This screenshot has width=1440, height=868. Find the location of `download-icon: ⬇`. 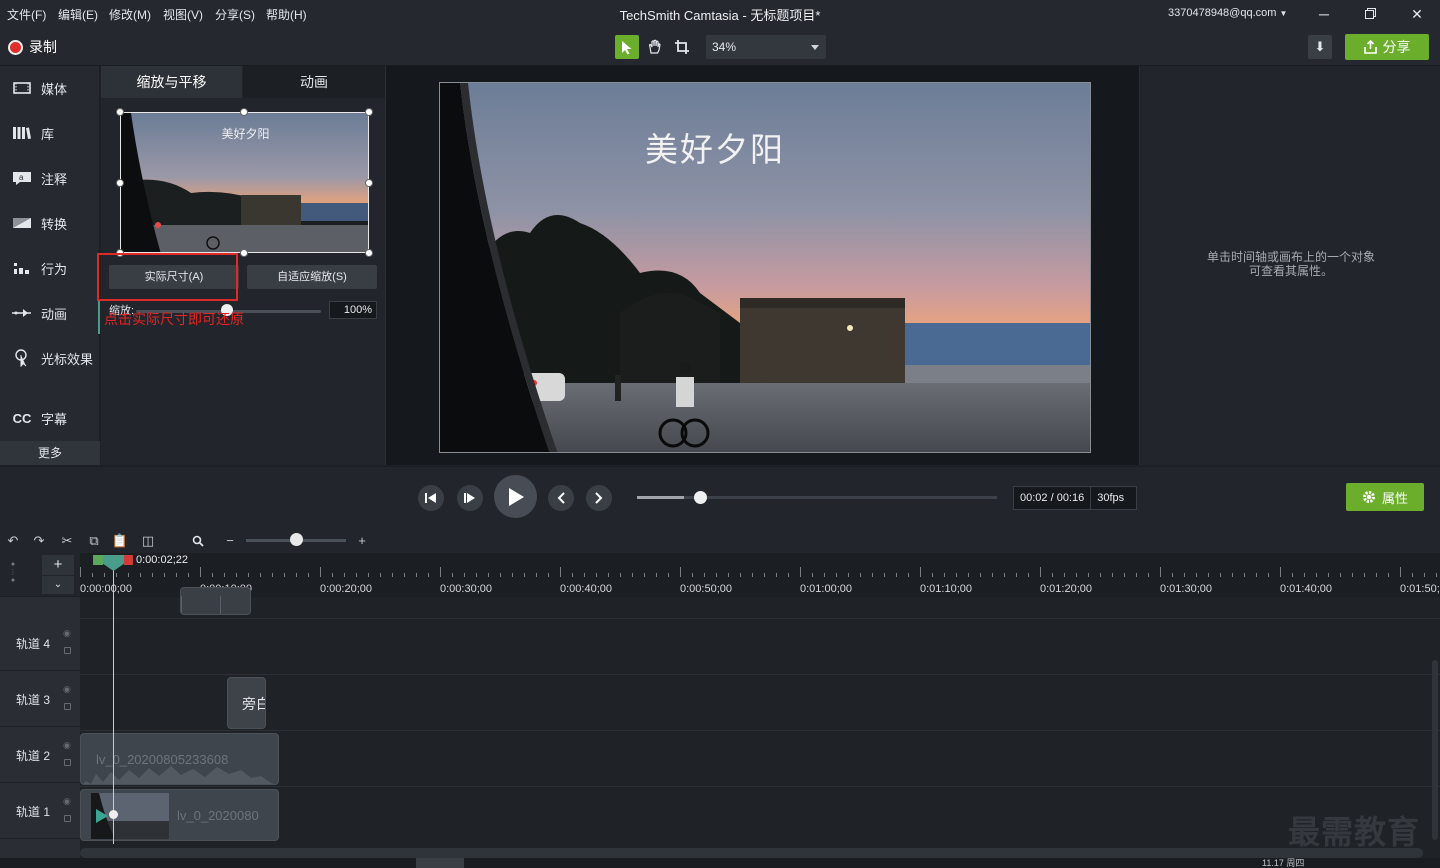

download-icon: ⬇ is located at coordinates (1320, 47).